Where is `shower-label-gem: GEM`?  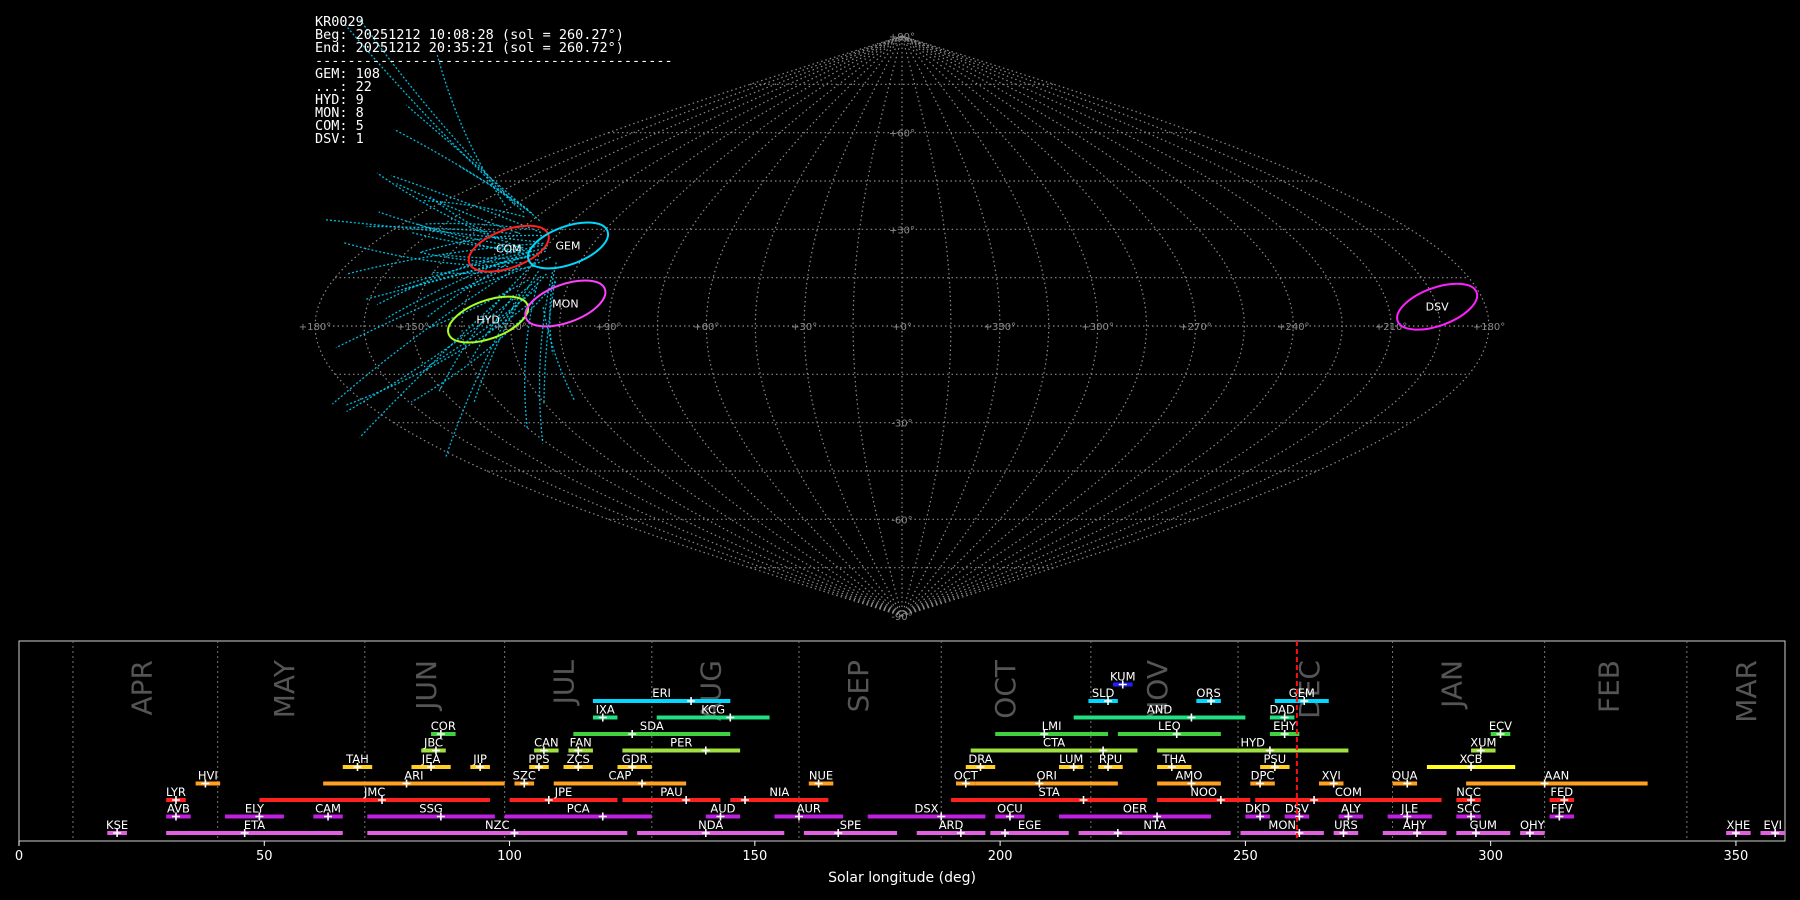
shower-label-gem: GEM is located at coordinates (1302, 693).